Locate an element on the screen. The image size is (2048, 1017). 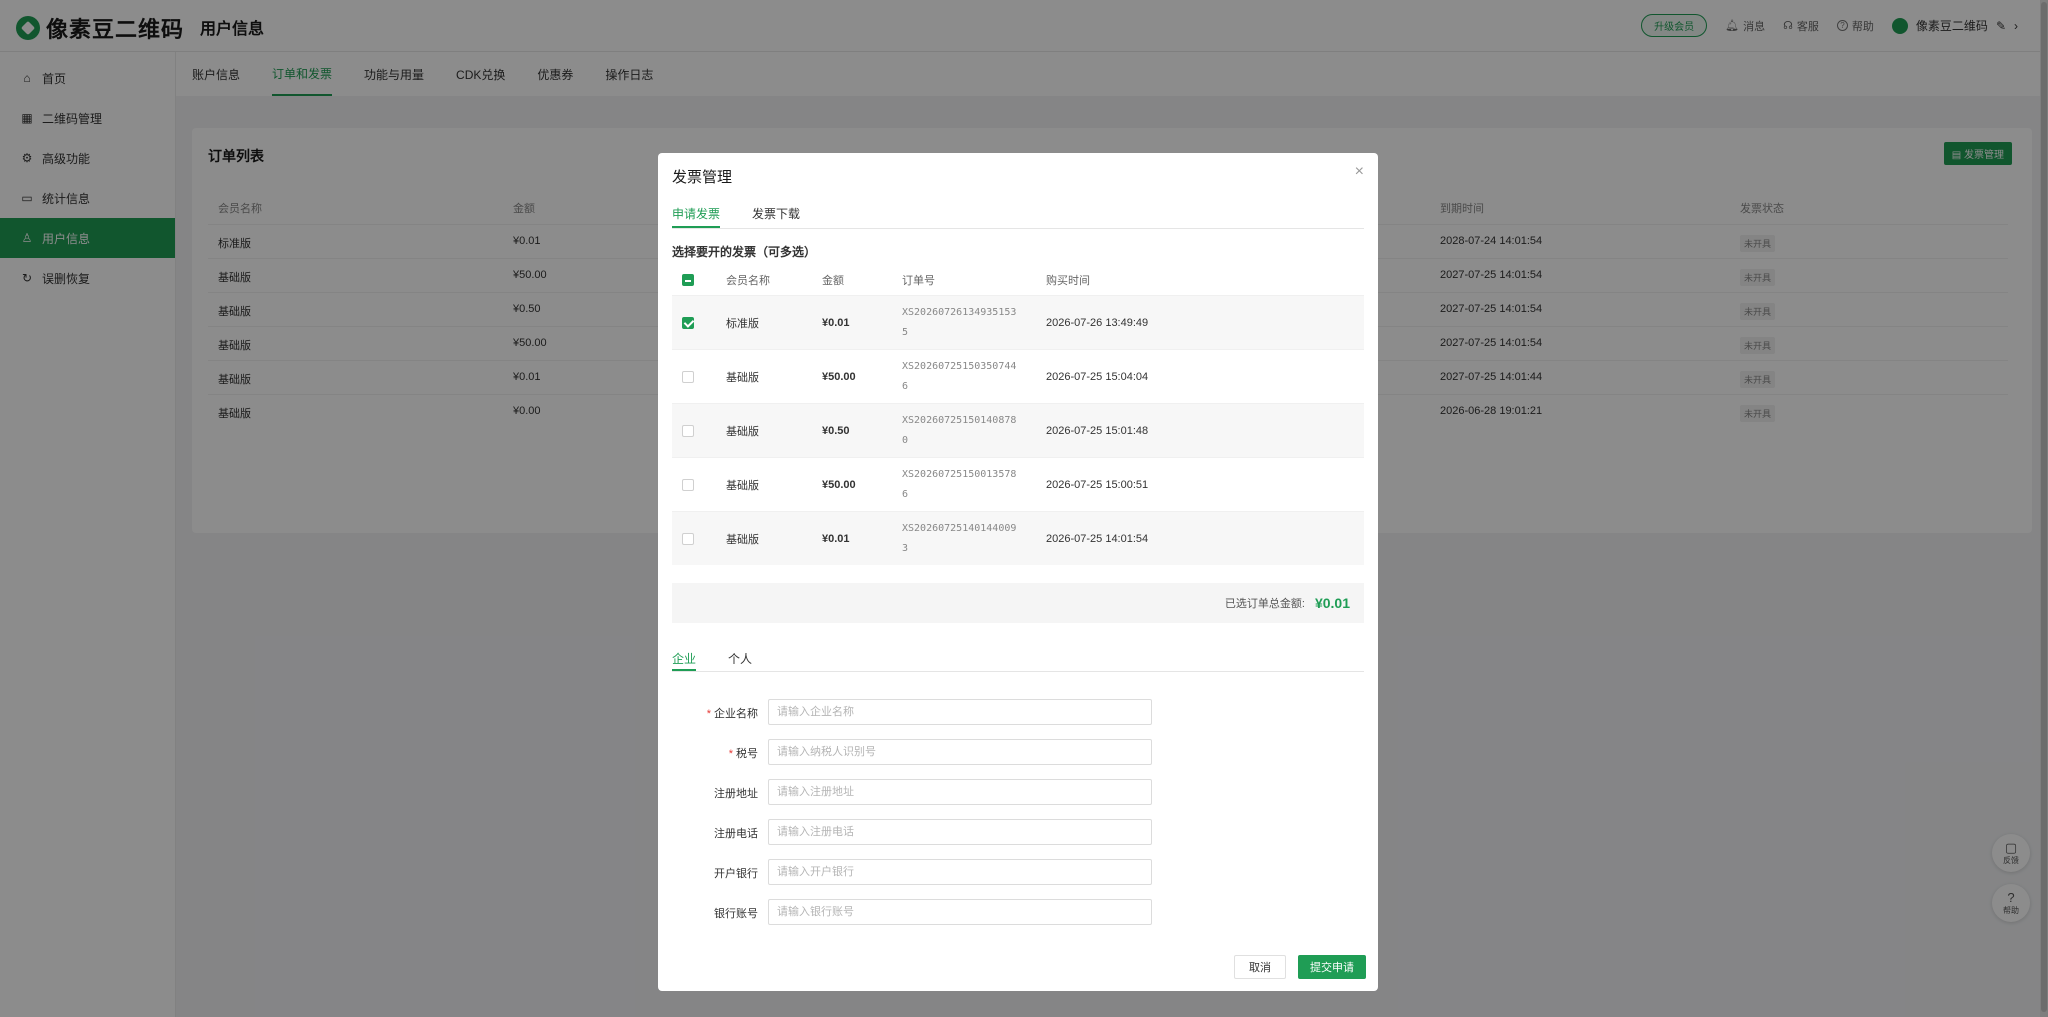
cell-time: 2026-07-26 13:49:49 is located at coordinates (1097, 322).